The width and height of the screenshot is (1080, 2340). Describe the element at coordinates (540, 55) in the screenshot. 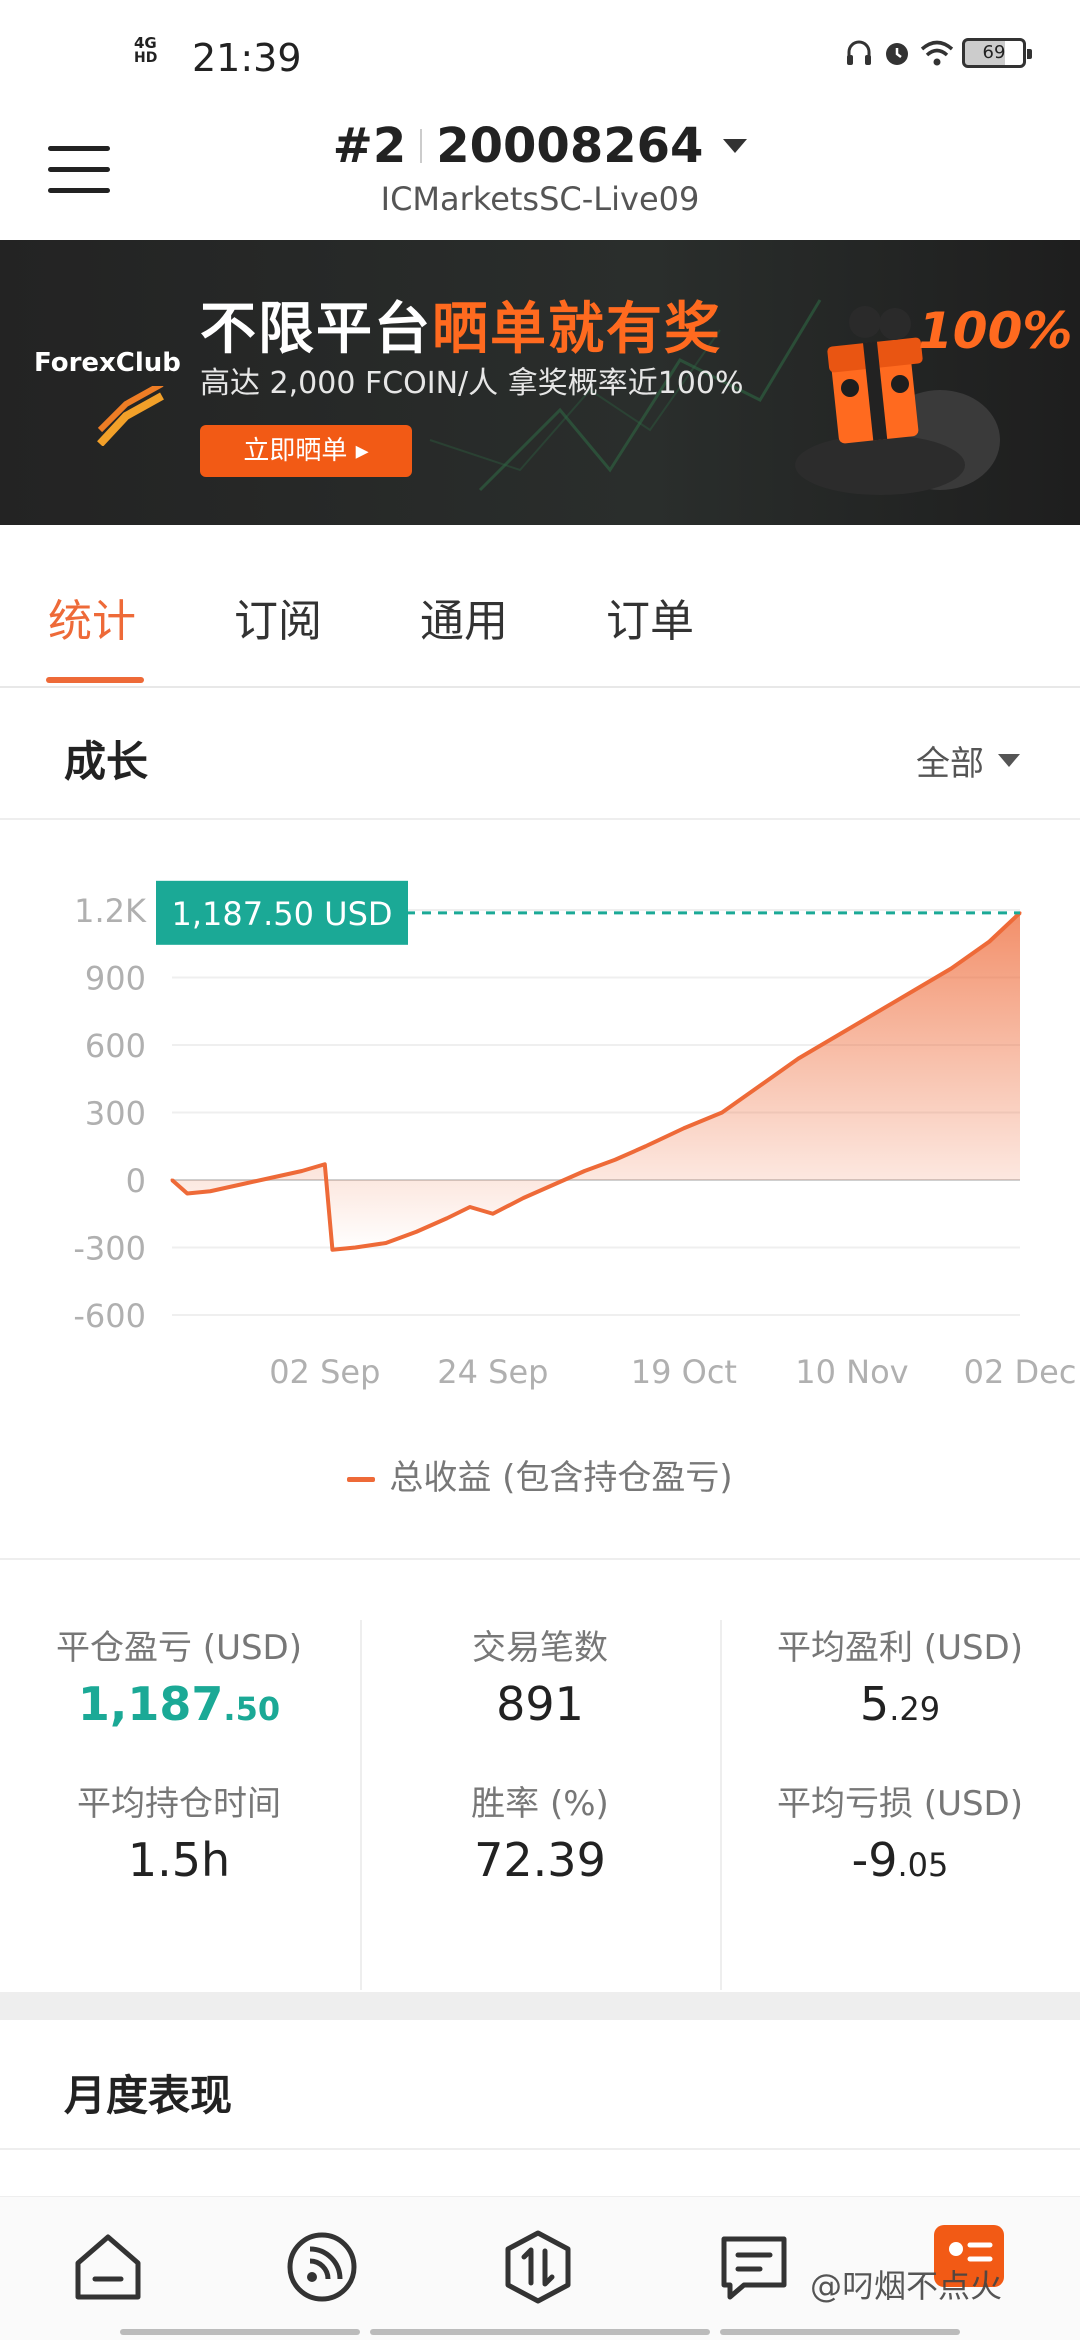

I see `status-bar: 4G HD 21:39 69` at that location.